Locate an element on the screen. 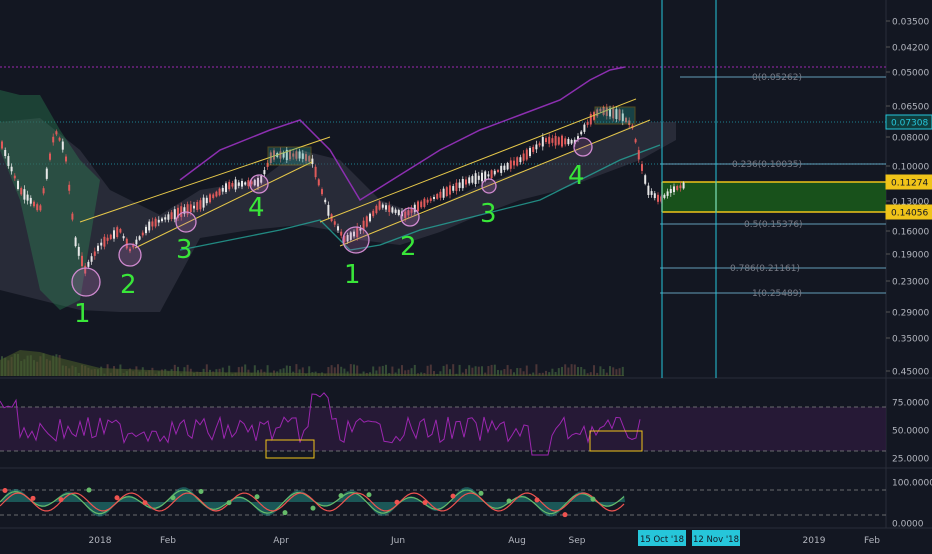 The height and width of the screenshot is (554, 932). rsi-tick-label: 50.0000 is located at coordinates (910, 432).